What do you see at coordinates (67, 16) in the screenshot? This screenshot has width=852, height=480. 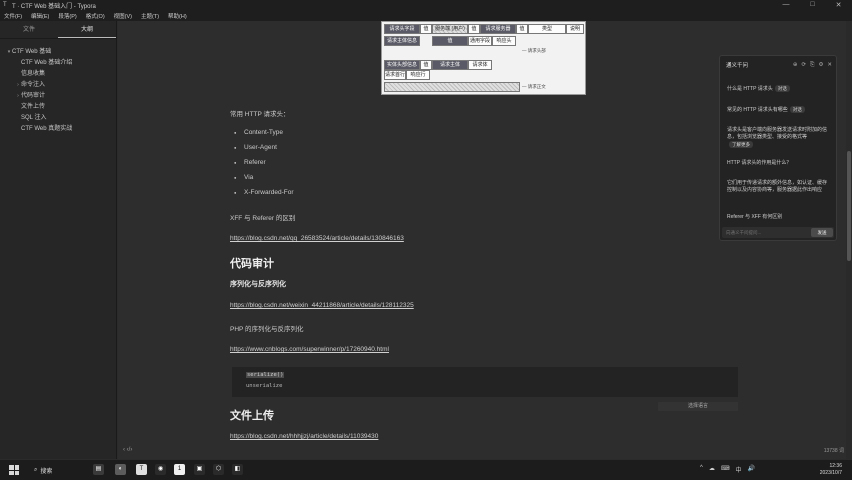 I see `menu-paragraph: 段落(P)` at bounding box center [67, 16].